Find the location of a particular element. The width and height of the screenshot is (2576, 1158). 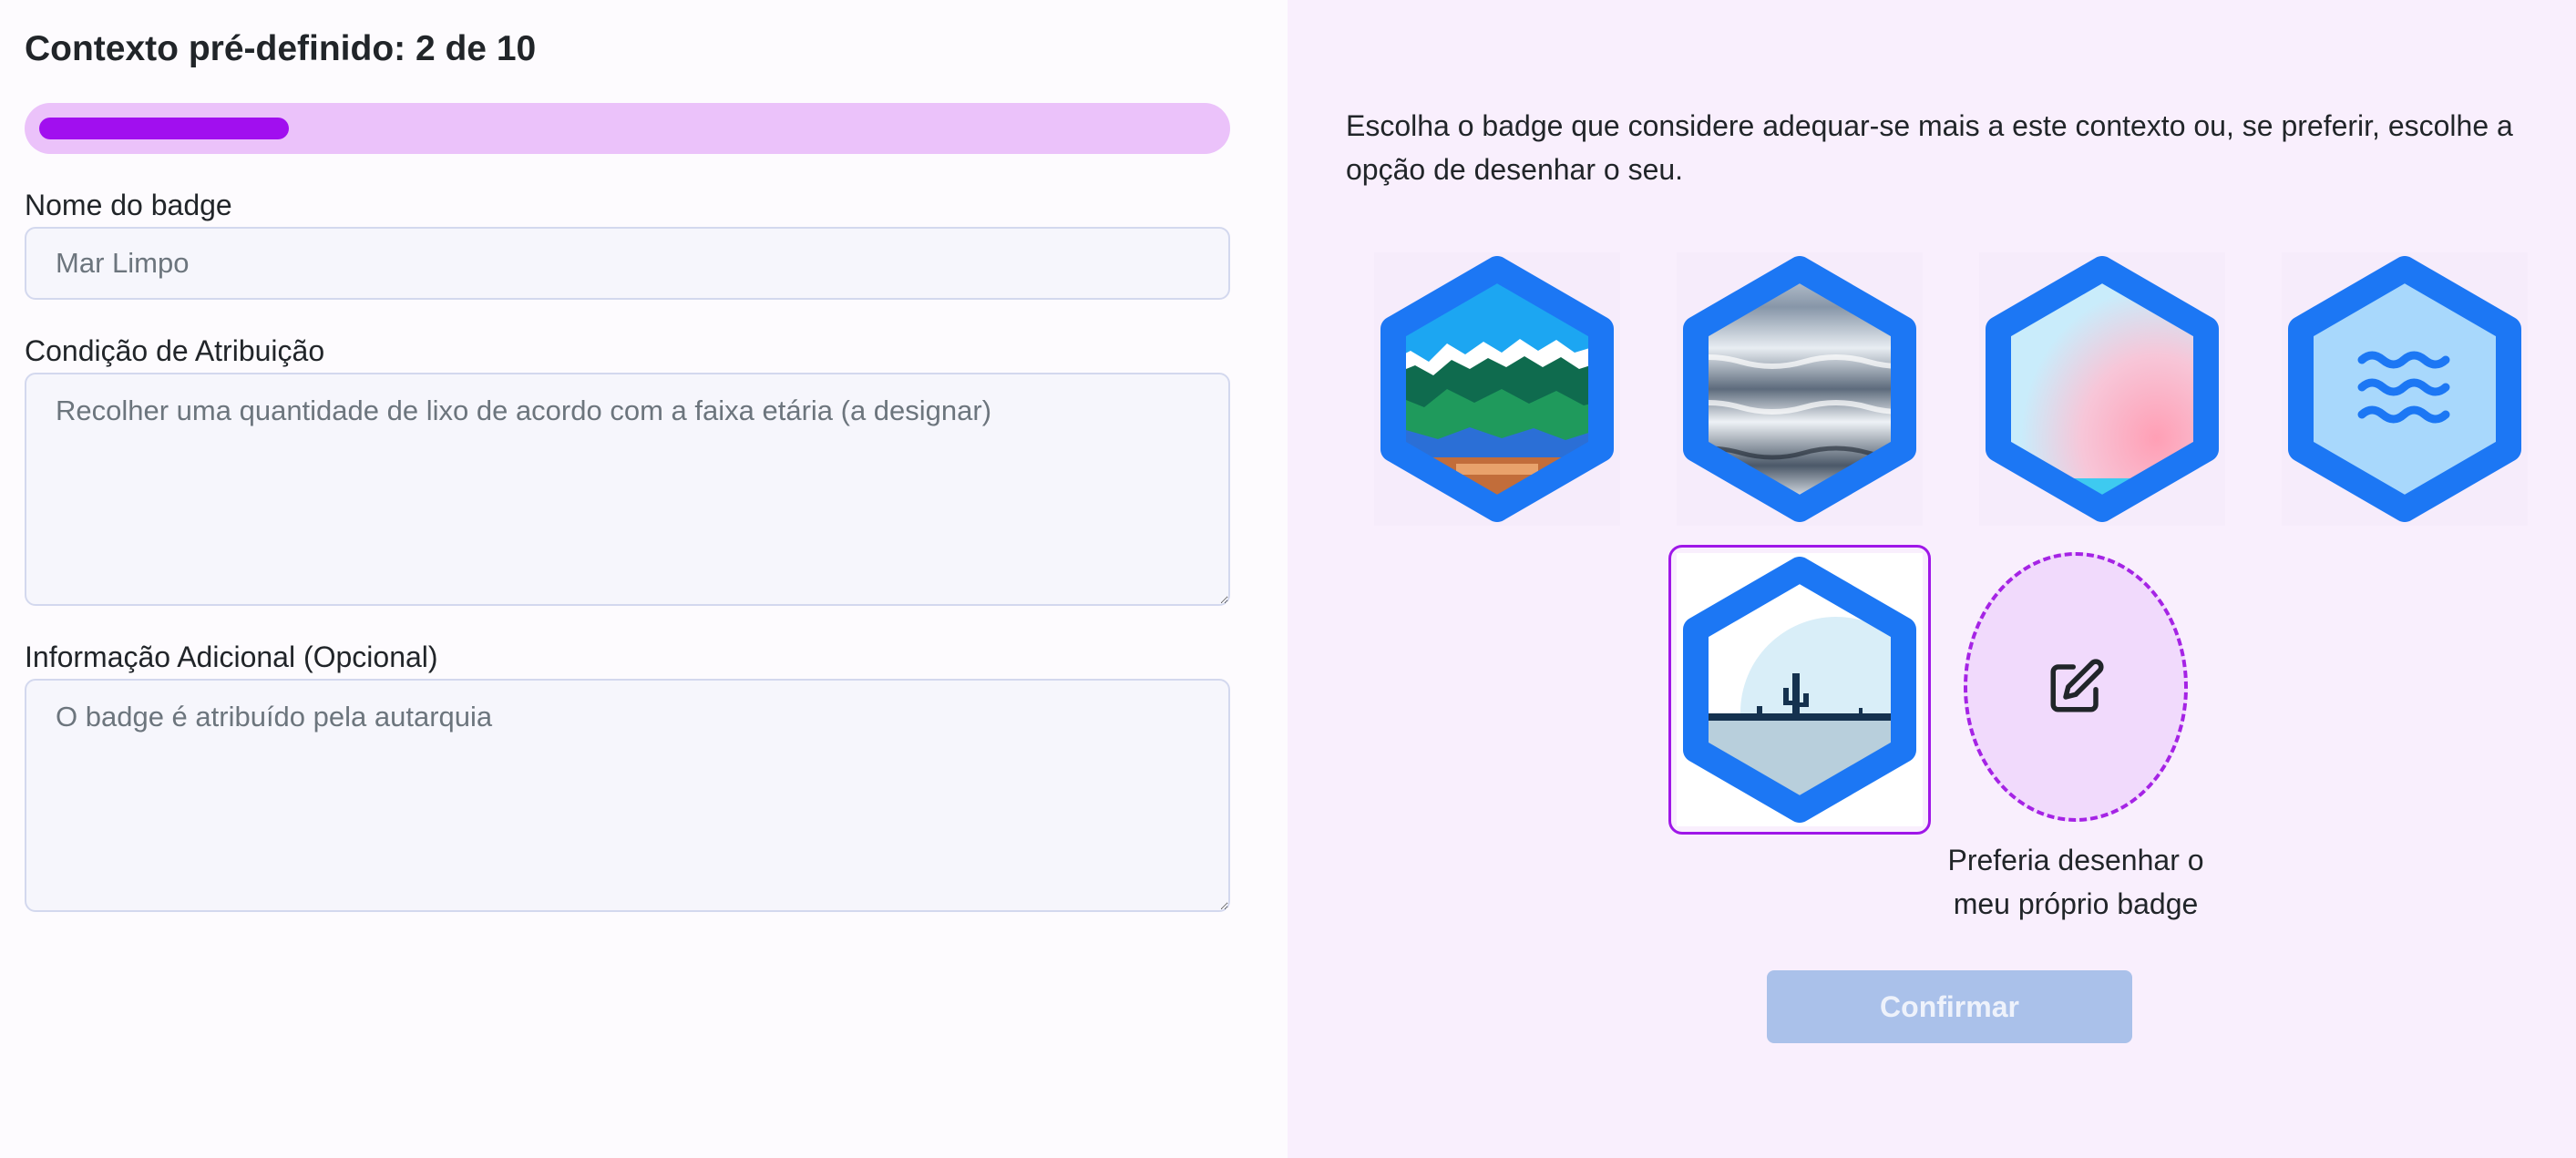

condition-textarea is located at coordinates (627, 489).